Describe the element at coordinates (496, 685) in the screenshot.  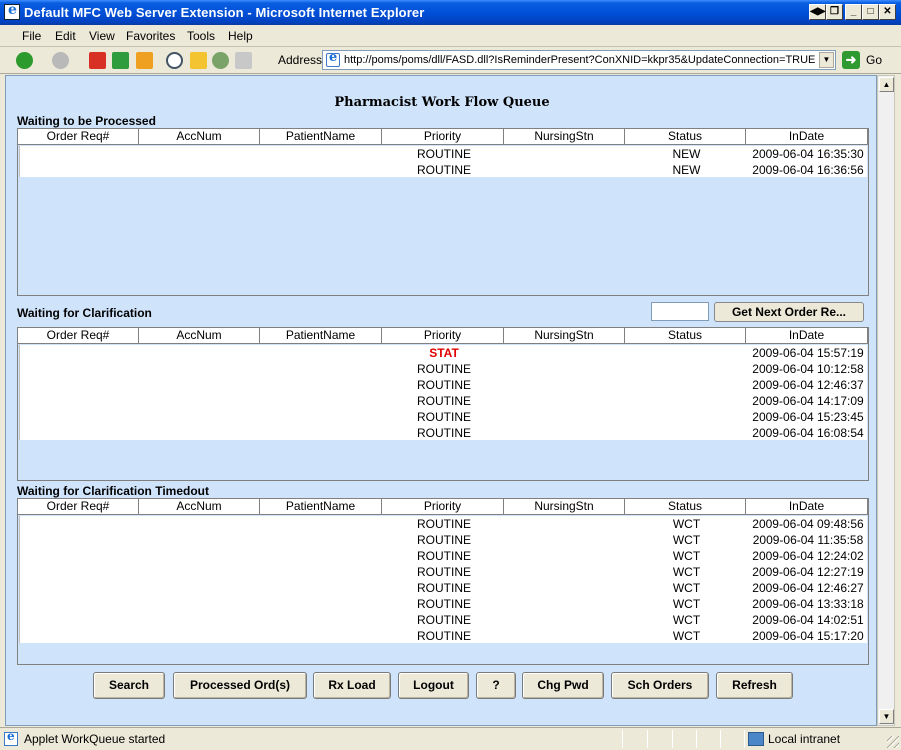
I see `help-button: ?` at that location.